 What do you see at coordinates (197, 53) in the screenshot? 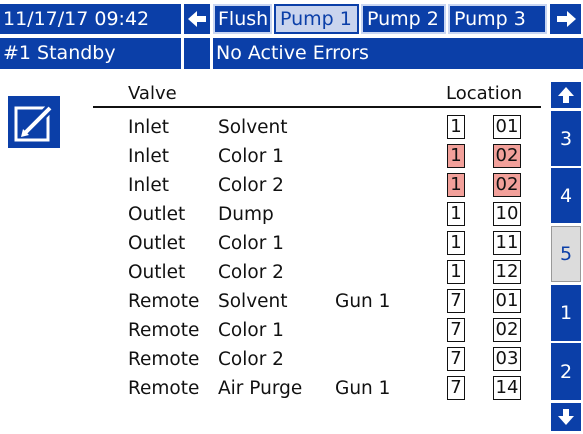
I see `status-spacer` at bounding box center [197, 53].